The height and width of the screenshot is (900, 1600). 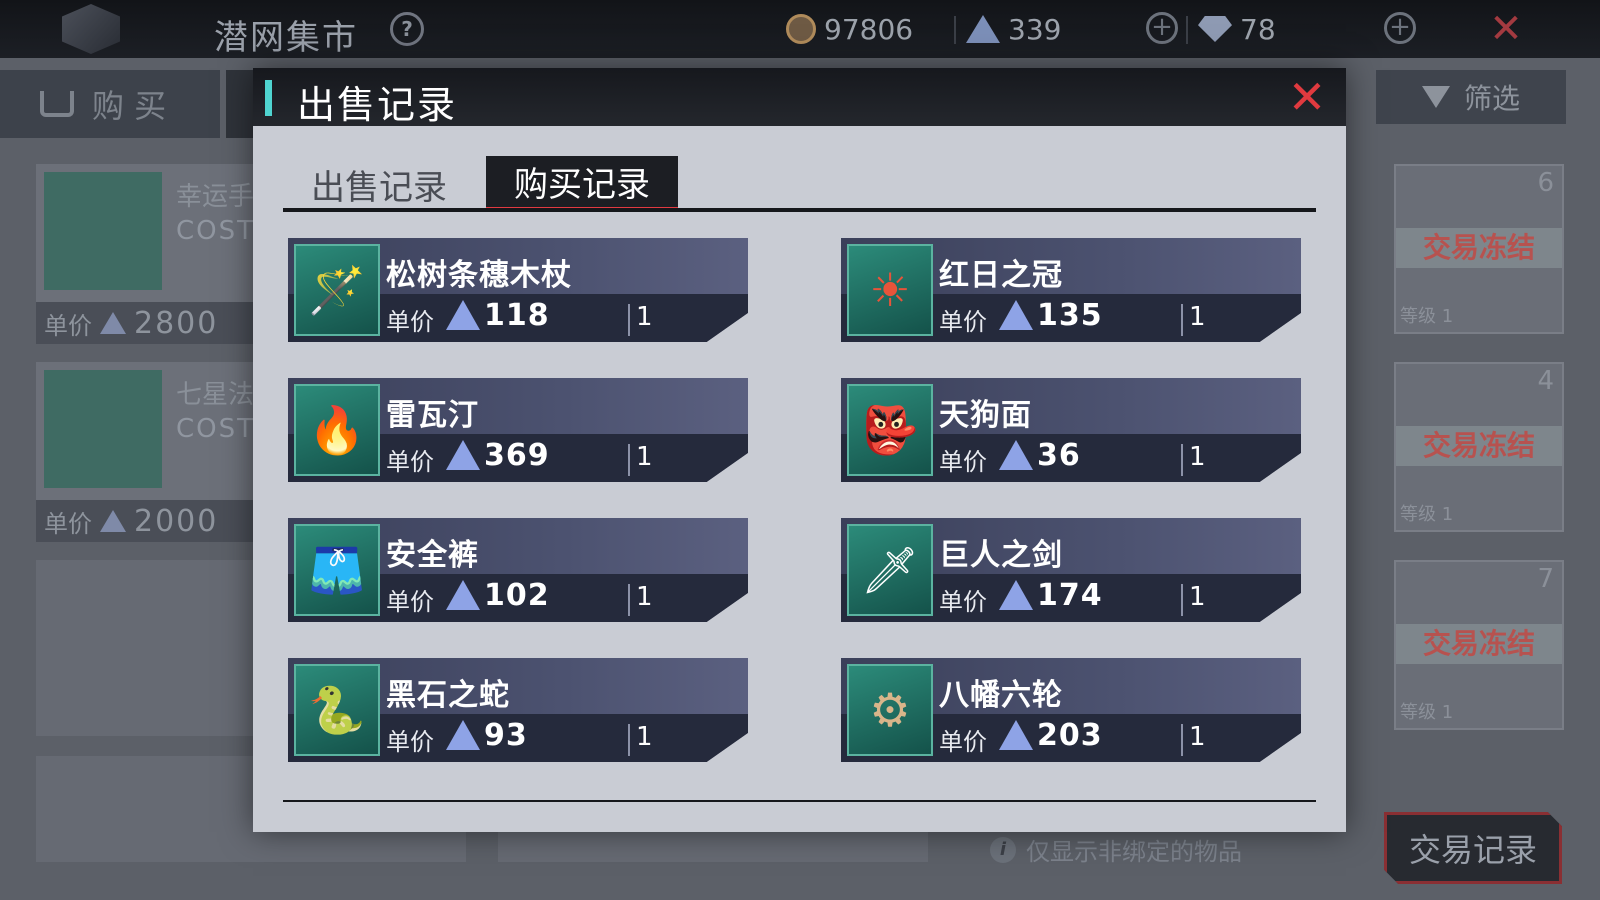 I want to click on gem-balance: 78, so click(x=1237, y=29).